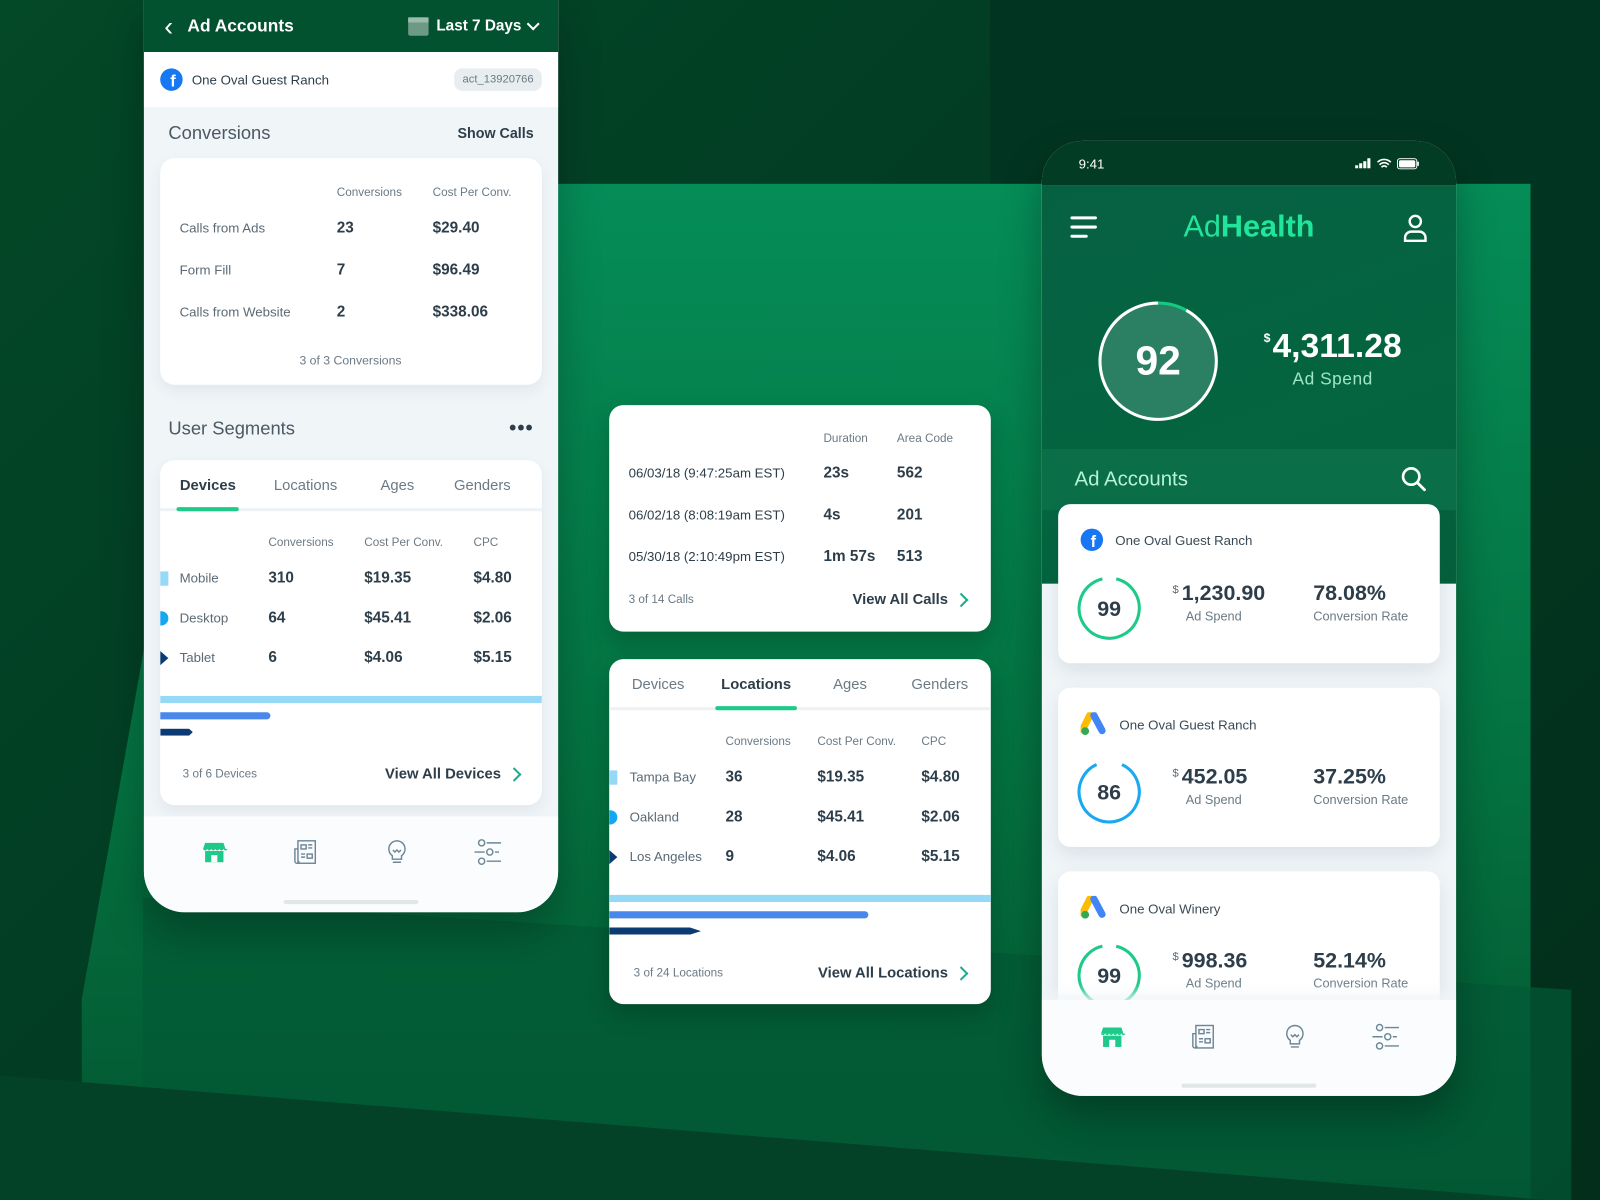  I want to click on conversions-value: 6, so click(272, 657).